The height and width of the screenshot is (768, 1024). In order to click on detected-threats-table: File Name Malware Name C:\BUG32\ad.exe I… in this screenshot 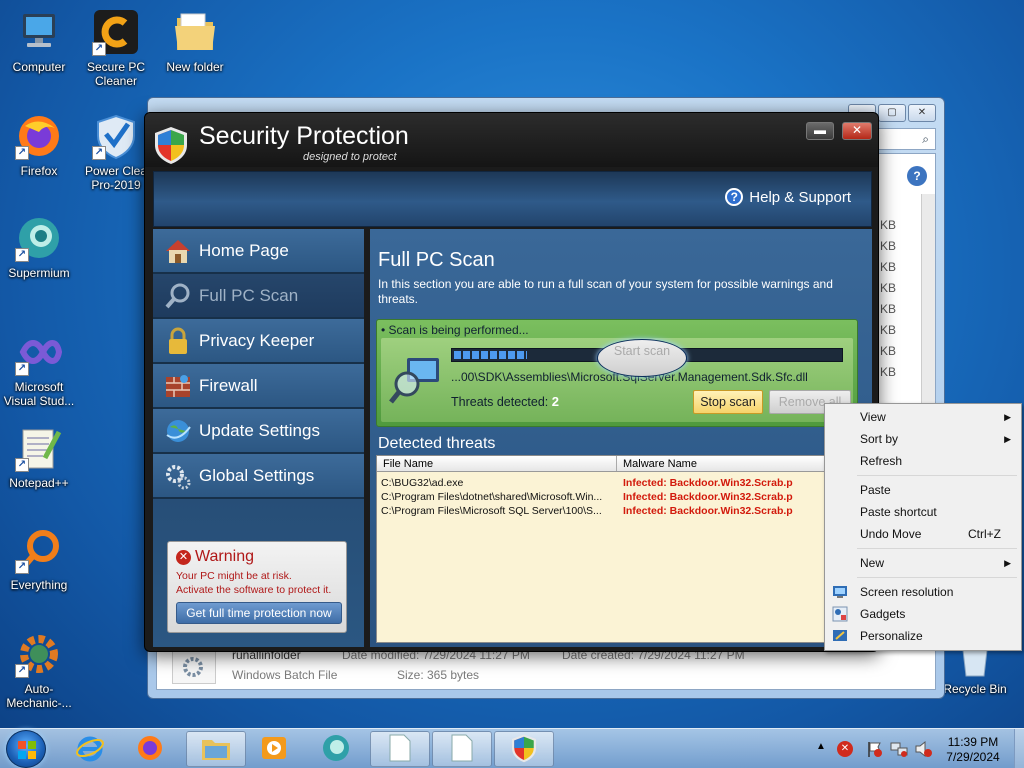, I will do `click(617, 549)`.